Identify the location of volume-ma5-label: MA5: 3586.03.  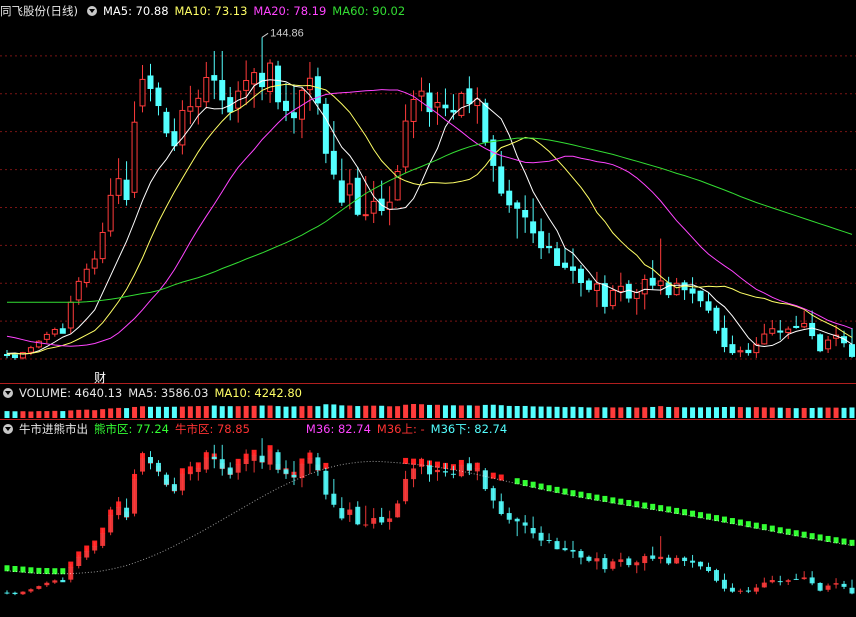
(168, 393).